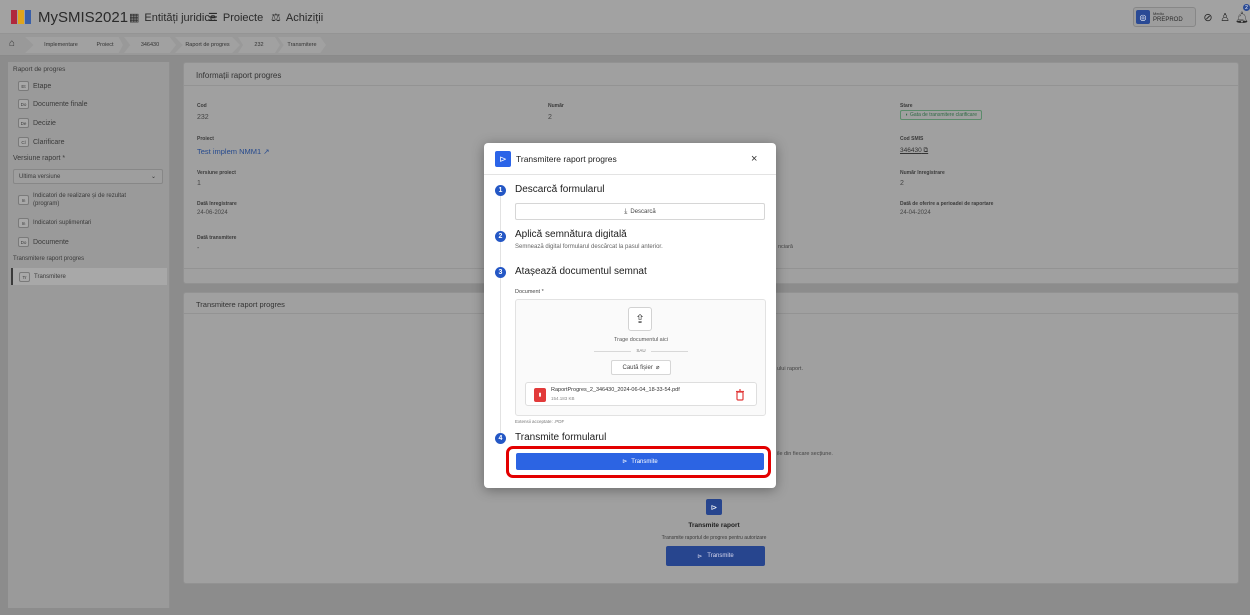 Image resolution: width=1250 pixels, height=615 pixels. What do you see at coordinates (217, 204) in the screenshot?
I see `field-label: Dată înregistrare` at bounding box center [217, 204].